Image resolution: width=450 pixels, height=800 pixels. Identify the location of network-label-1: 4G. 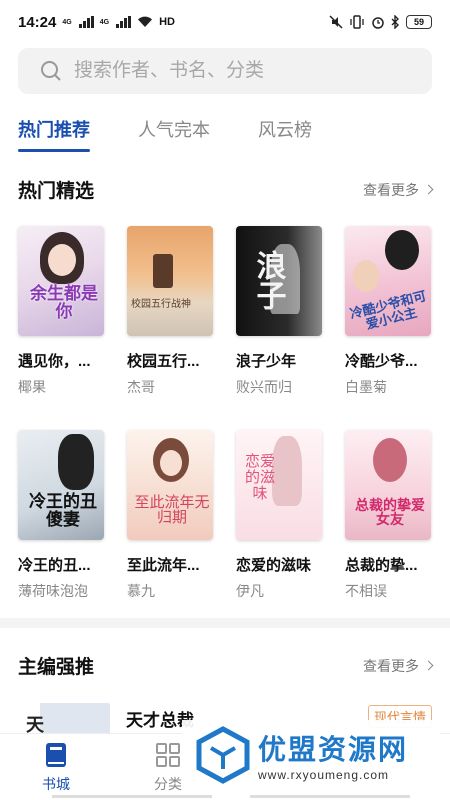
(67, 22).